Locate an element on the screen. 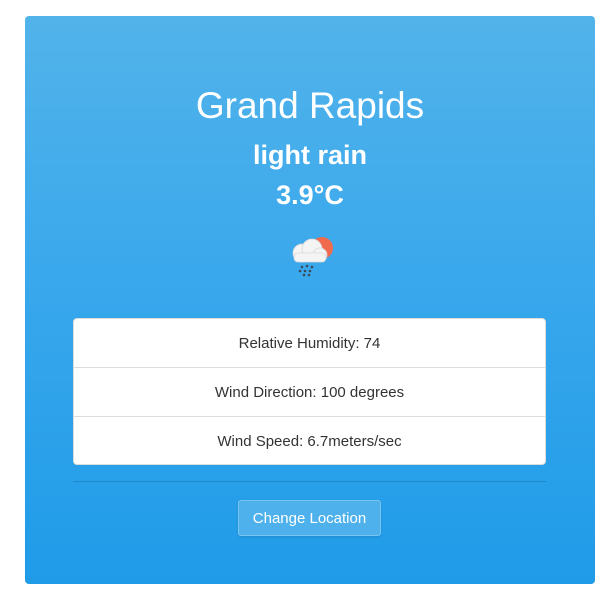 The width and height of the screenshot is (616, 607). wind-direction-item: Wind Direction: 100 degrees is located at coordinates (309, 392).